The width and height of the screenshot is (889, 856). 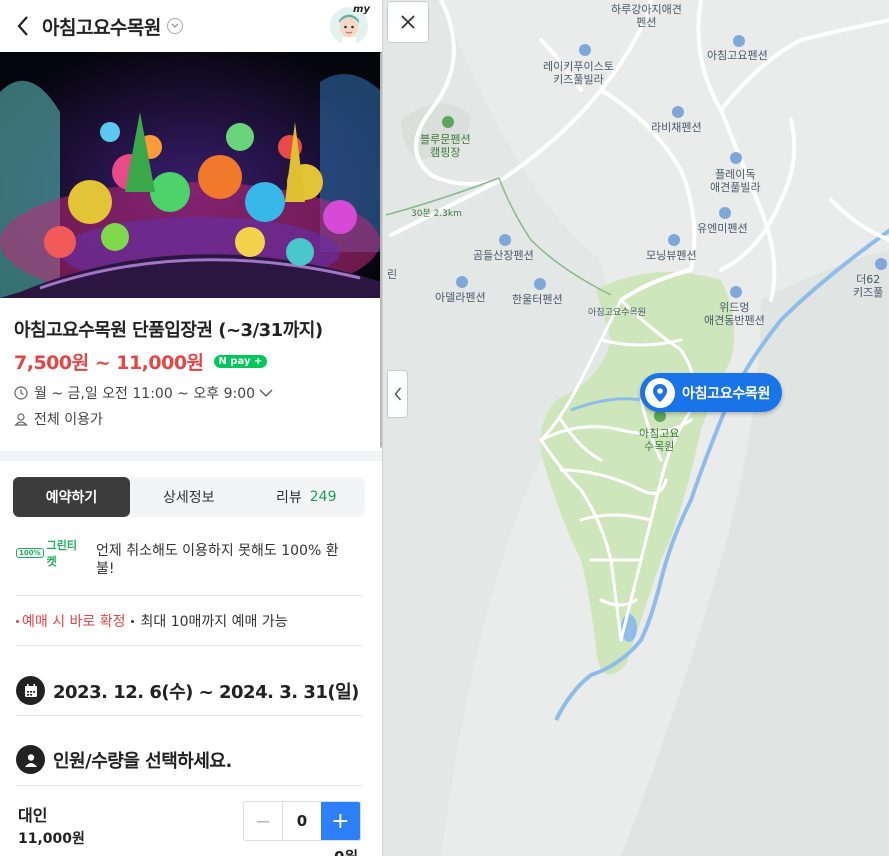 What do you see at coordinates (726, 393) in the screenshot?
I see `marker-label: 아침고요수목원` at bounding box center [726, 393].